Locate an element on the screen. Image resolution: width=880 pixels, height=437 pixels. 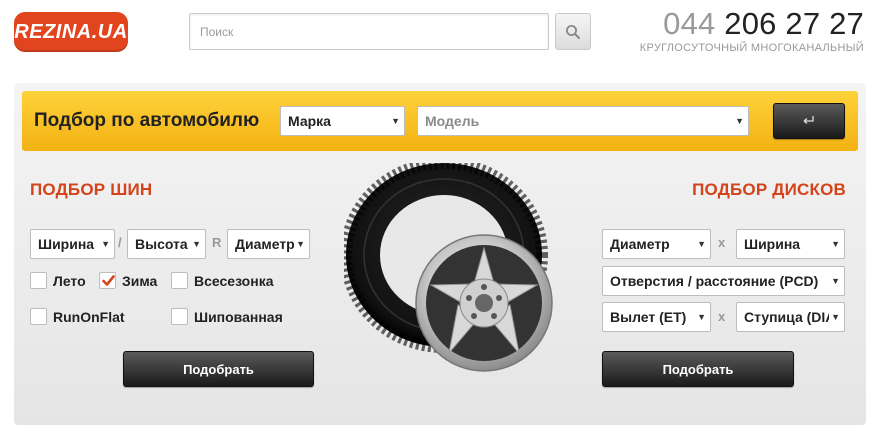
phone-number: 044 206 27 27 is located at coordinates (752, 24).